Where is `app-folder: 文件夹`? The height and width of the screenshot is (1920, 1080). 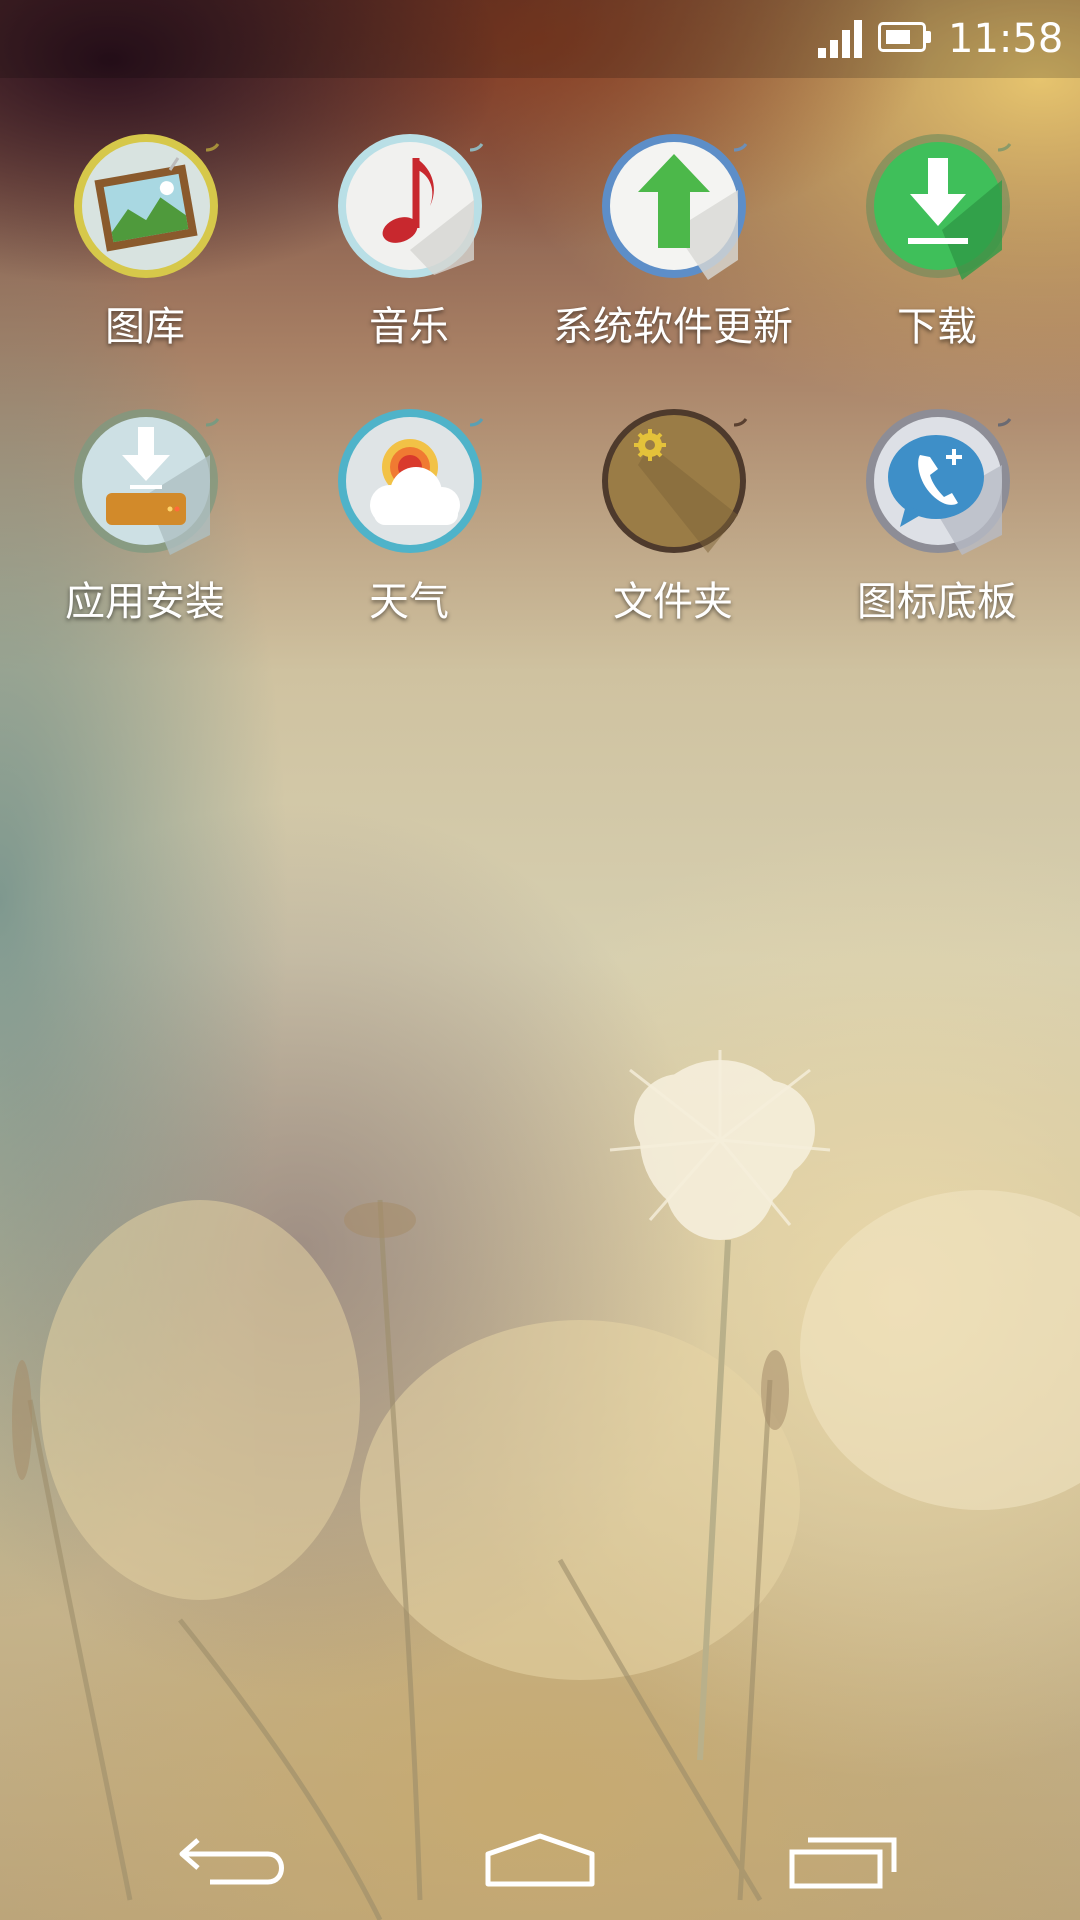
app-folder: 文件夹 is located at coordinates (673, 535).